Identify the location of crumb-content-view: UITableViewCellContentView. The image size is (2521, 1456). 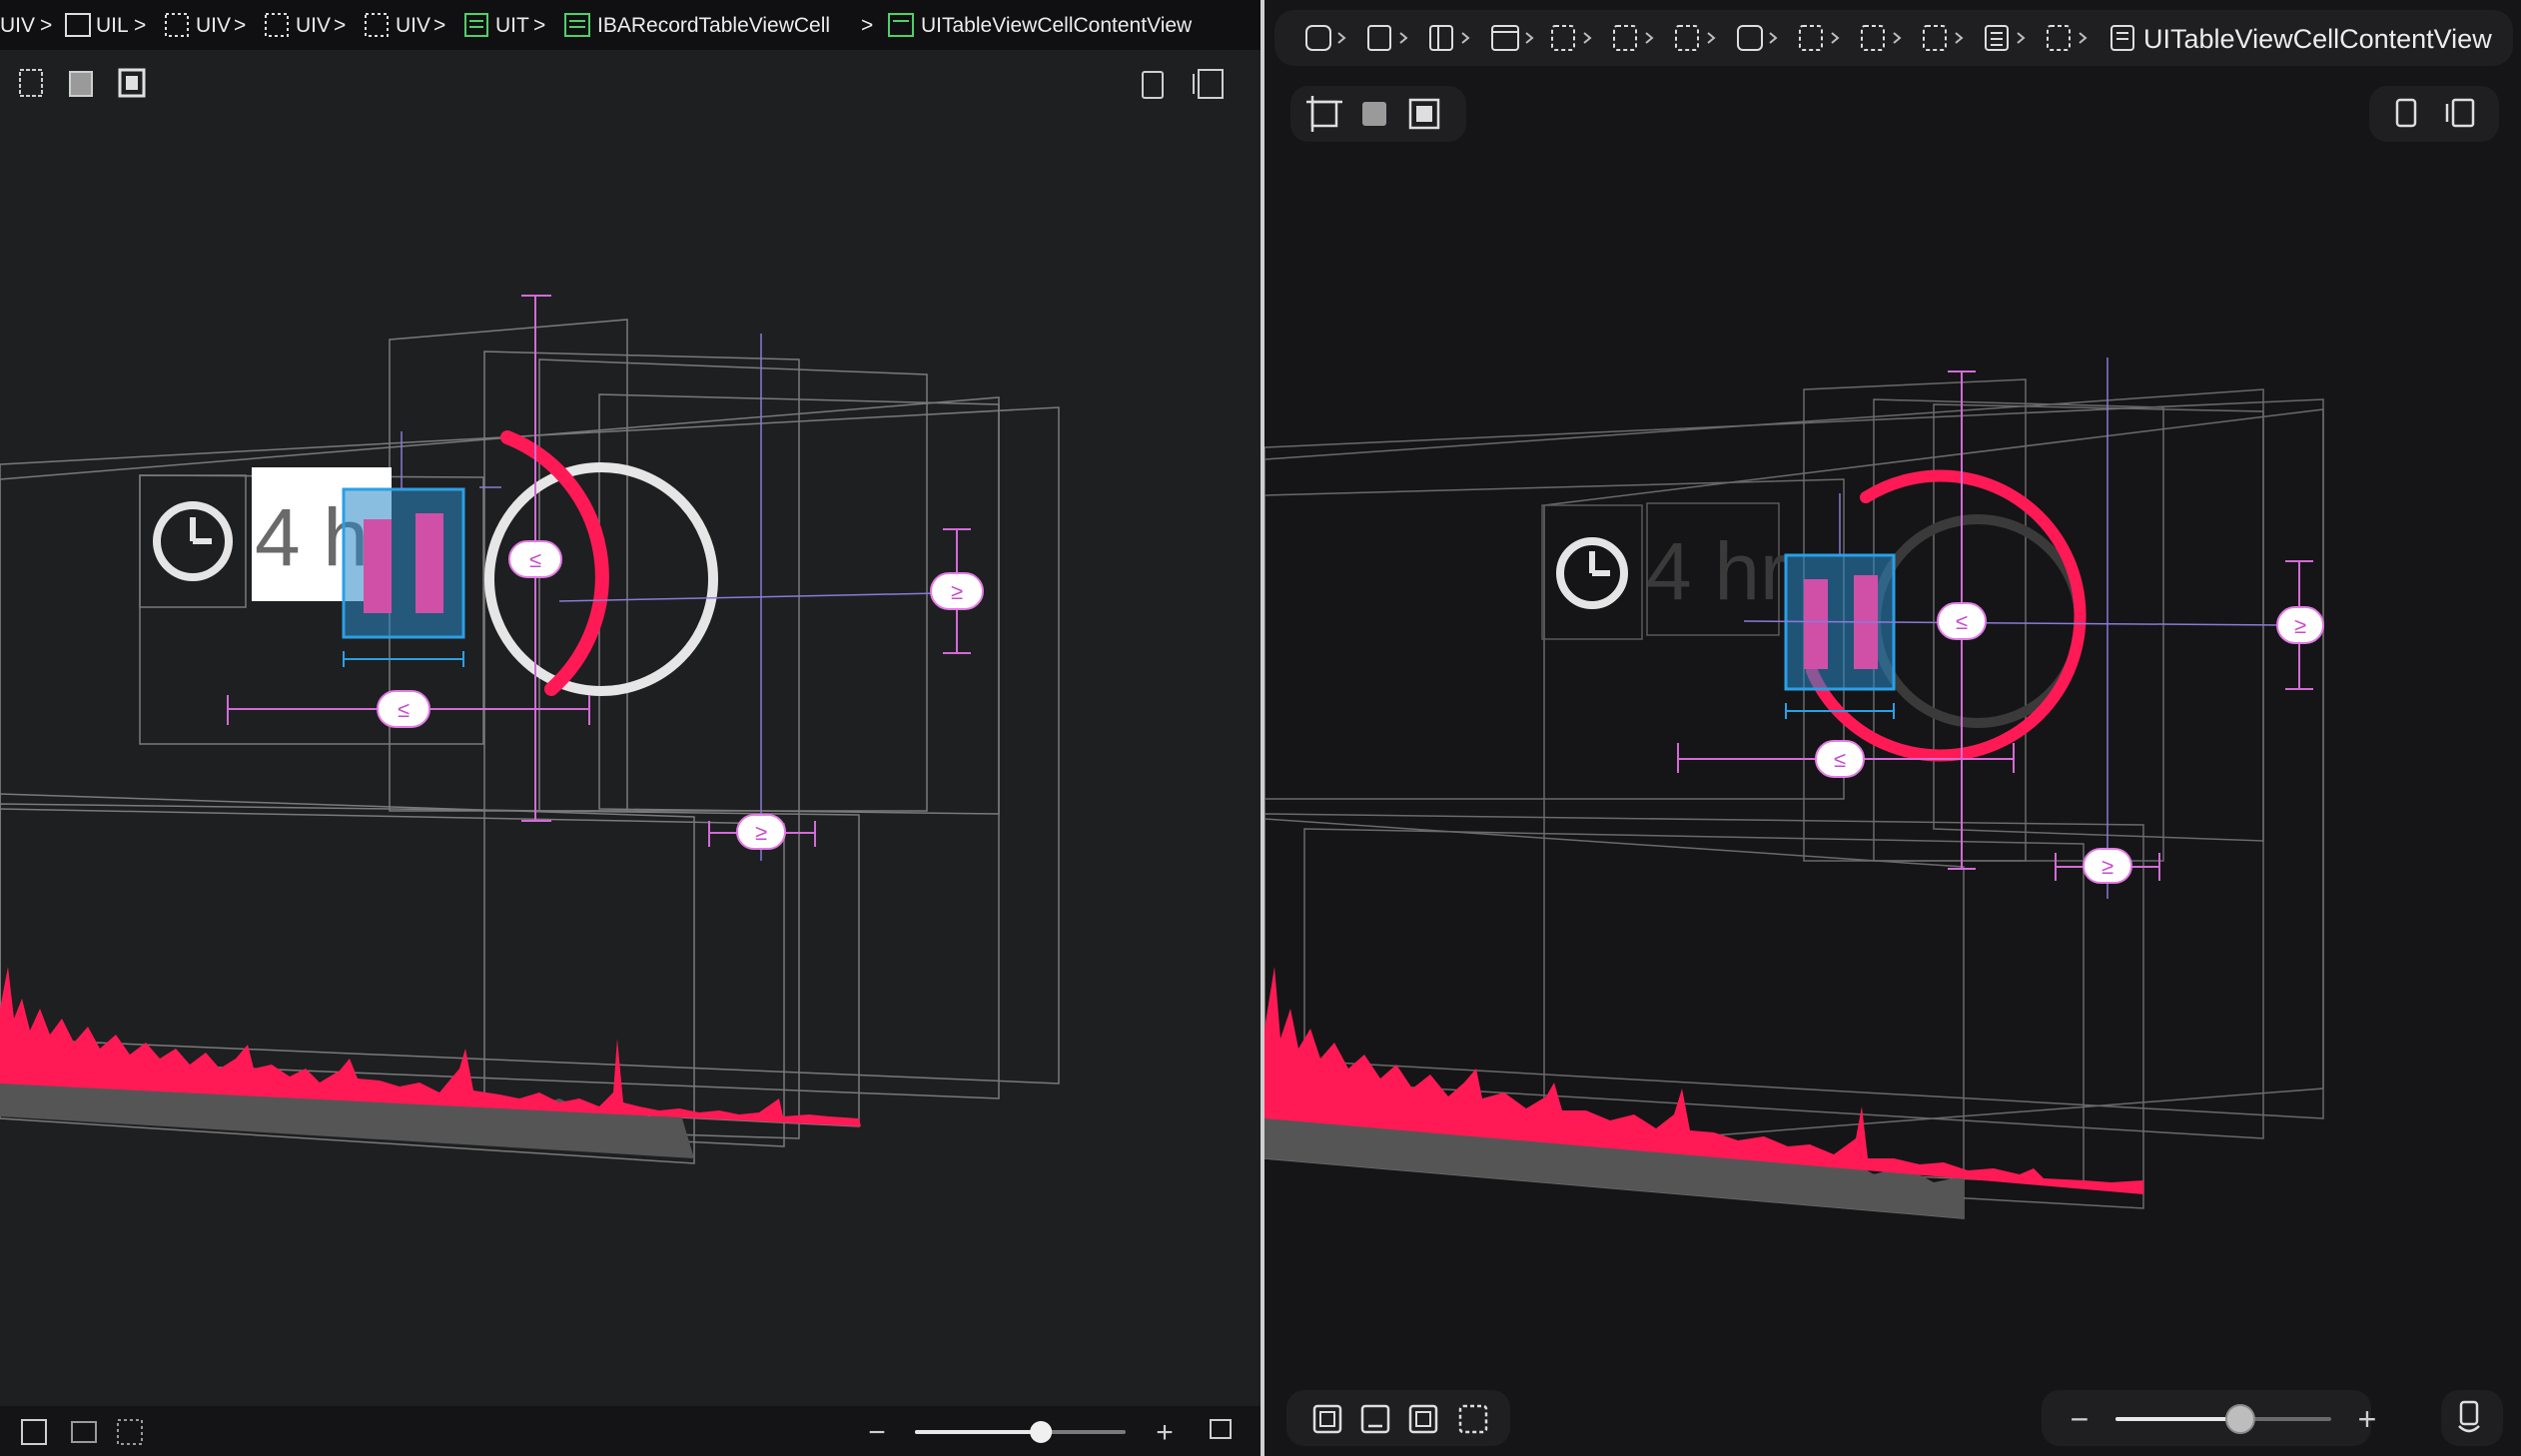
(1057, 25).